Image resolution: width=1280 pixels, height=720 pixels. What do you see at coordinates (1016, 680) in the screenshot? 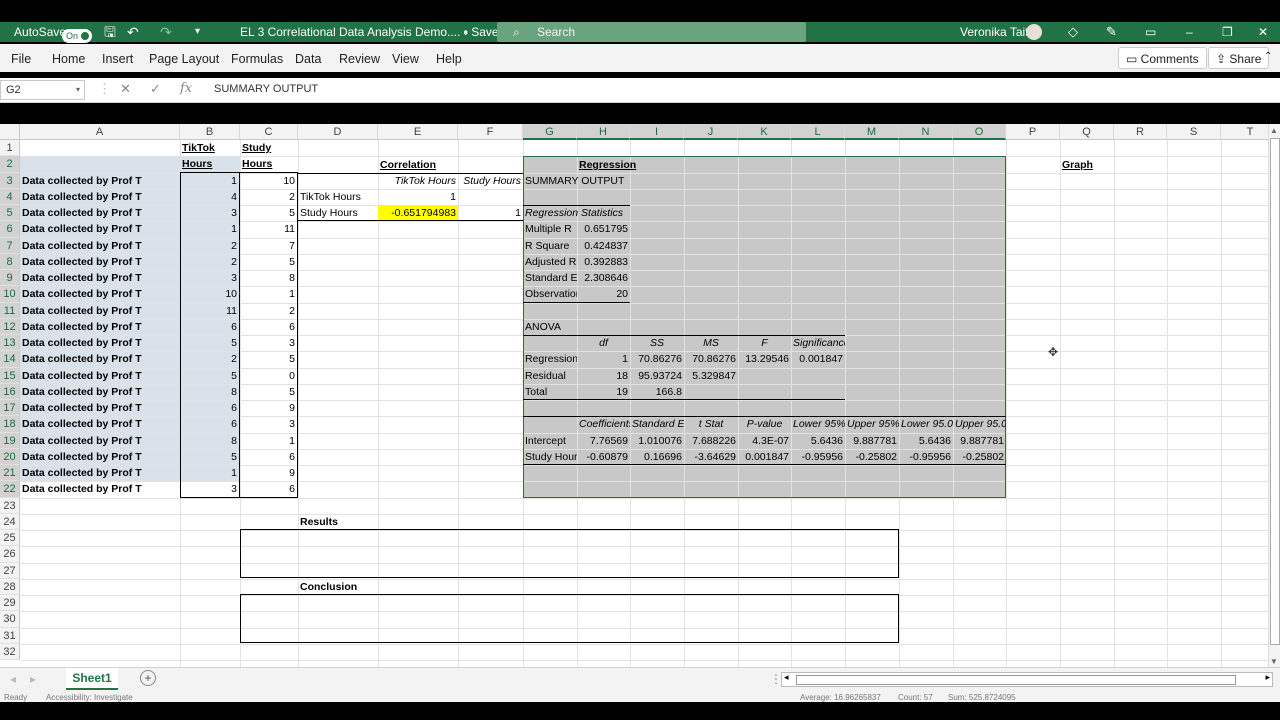
I see `scrollbar-thumb` at bounding box center [1016, 680].